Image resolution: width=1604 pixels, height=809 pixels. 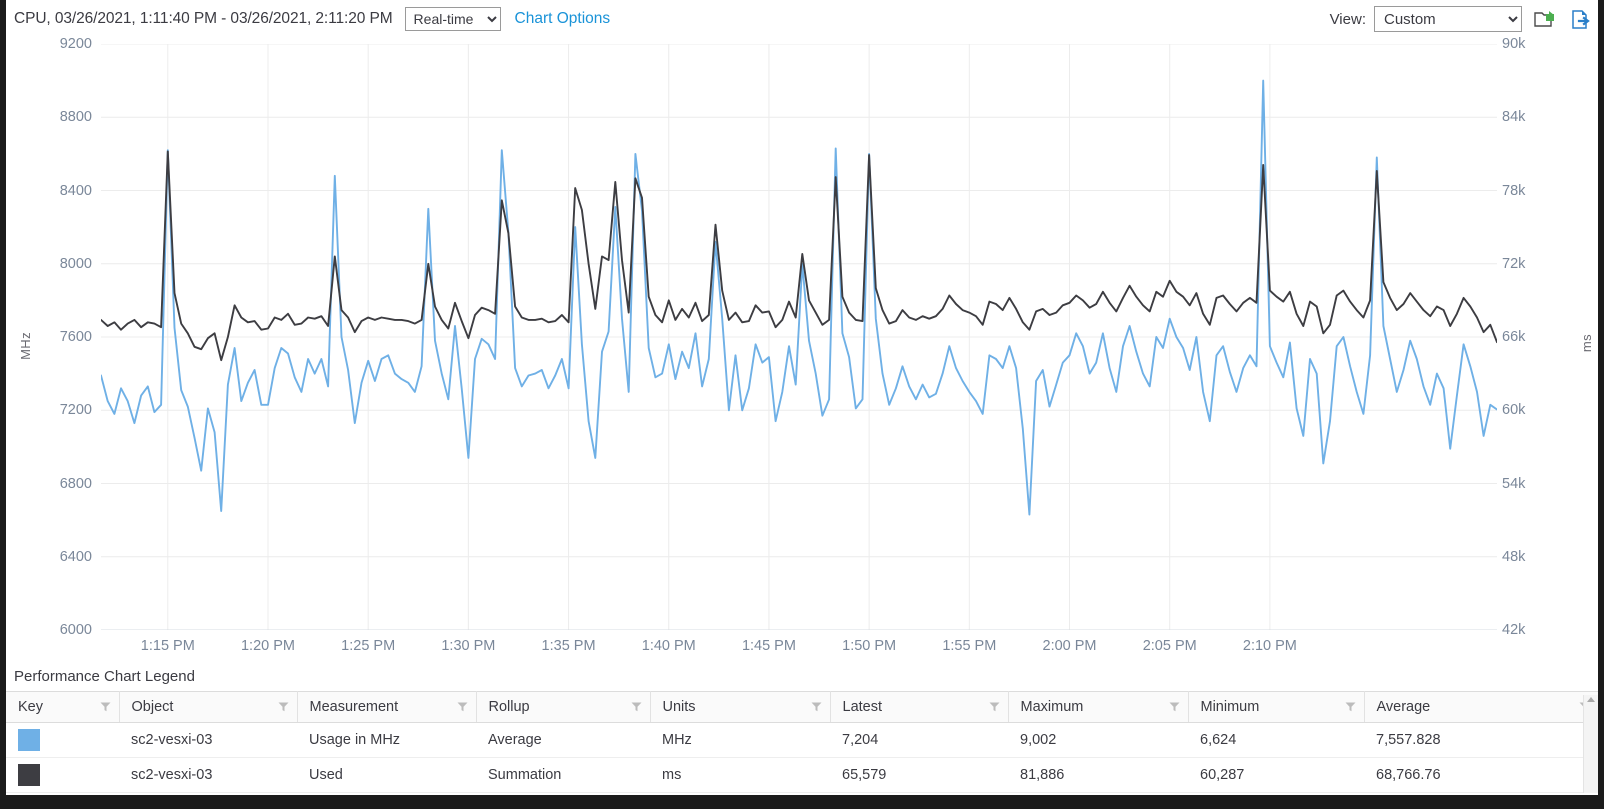 I want to click on interval-select: Real-time, so click(x=452, y=19).